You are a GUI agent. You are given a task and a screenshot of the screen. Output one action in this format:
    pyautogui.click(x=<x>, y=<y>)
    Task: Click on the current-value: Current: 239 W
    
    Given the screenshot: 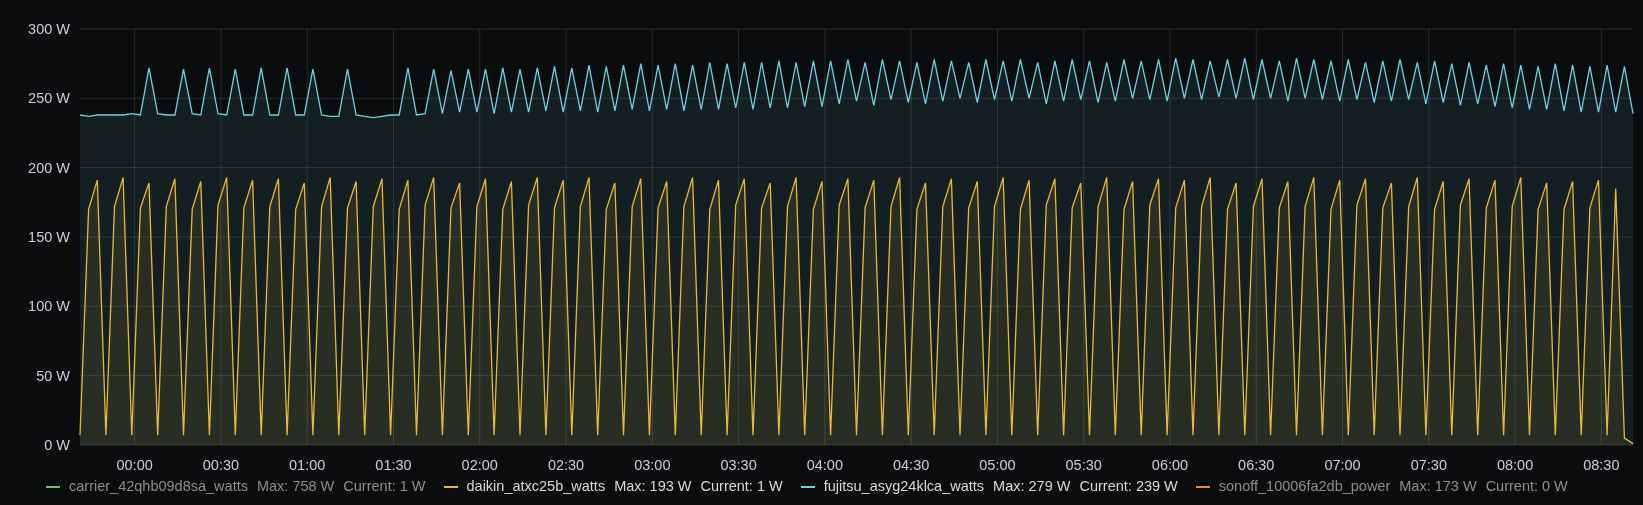 What is the action you would take?
    pyautogui.click(x=1128, y=486)
    